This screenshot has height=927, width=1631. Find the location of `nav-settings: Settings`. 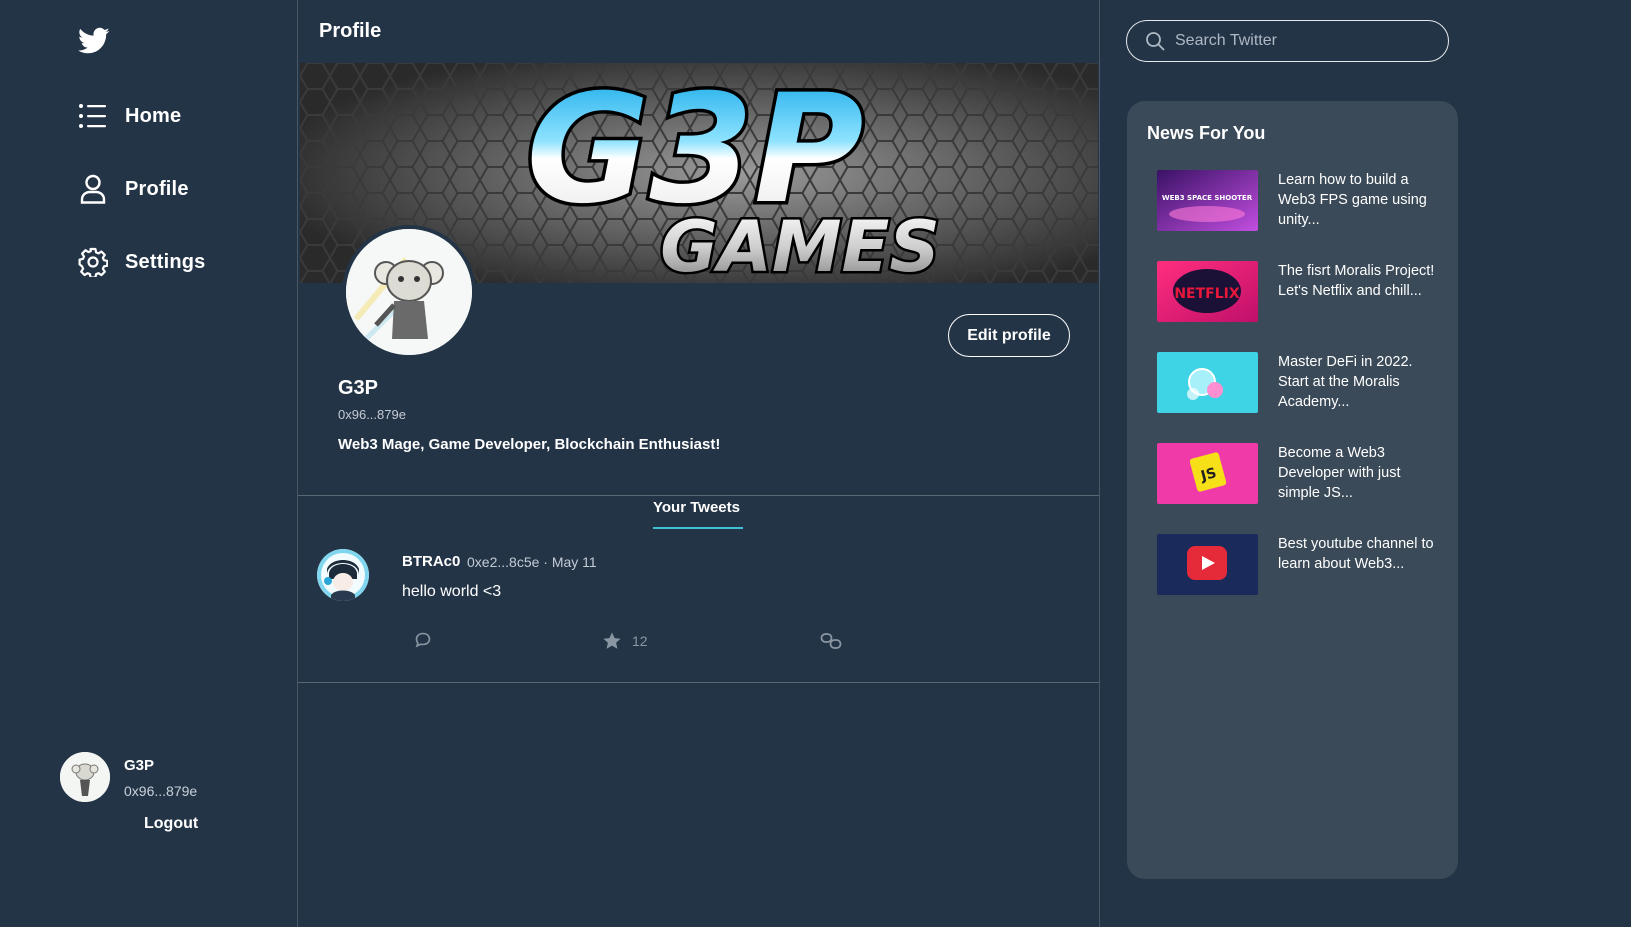

nav-settings: Settings is located at coordinates (142, 262).